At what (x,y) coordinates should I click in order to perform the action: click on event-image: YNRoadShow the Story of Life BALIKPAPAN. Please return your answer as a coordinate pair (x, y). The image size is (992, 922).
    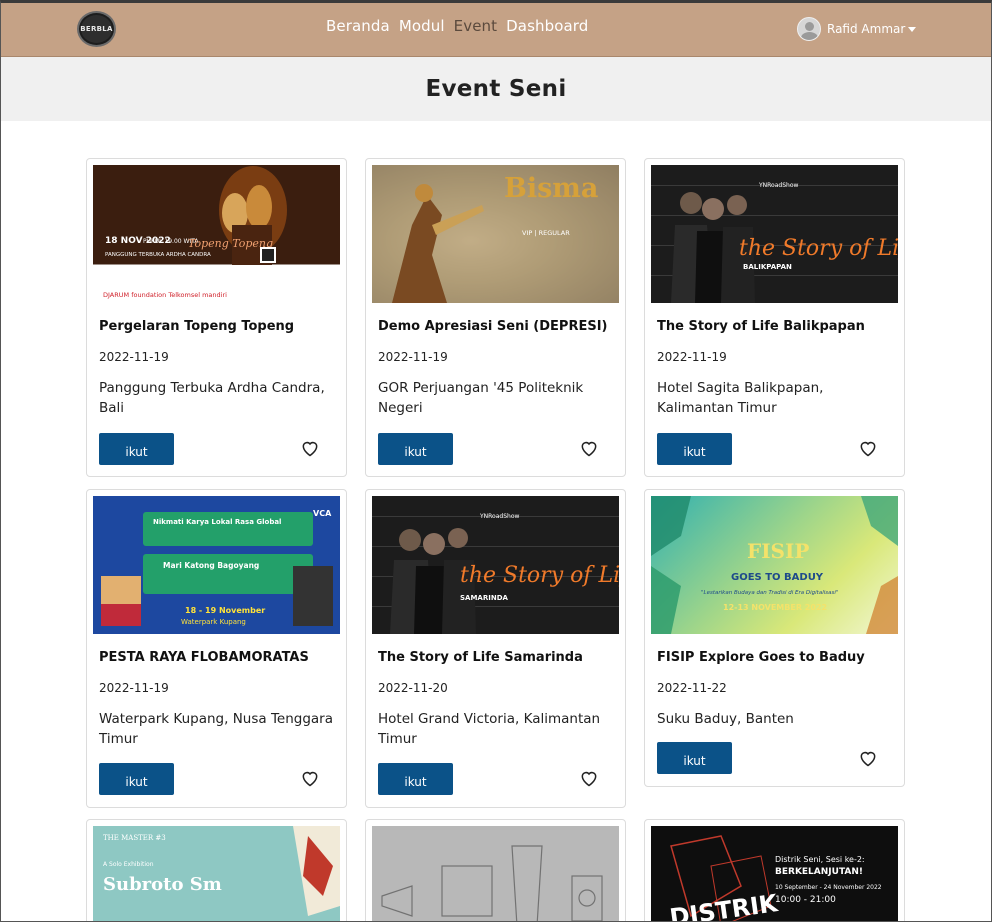
    Looking at the image, I should click on (774, 234).